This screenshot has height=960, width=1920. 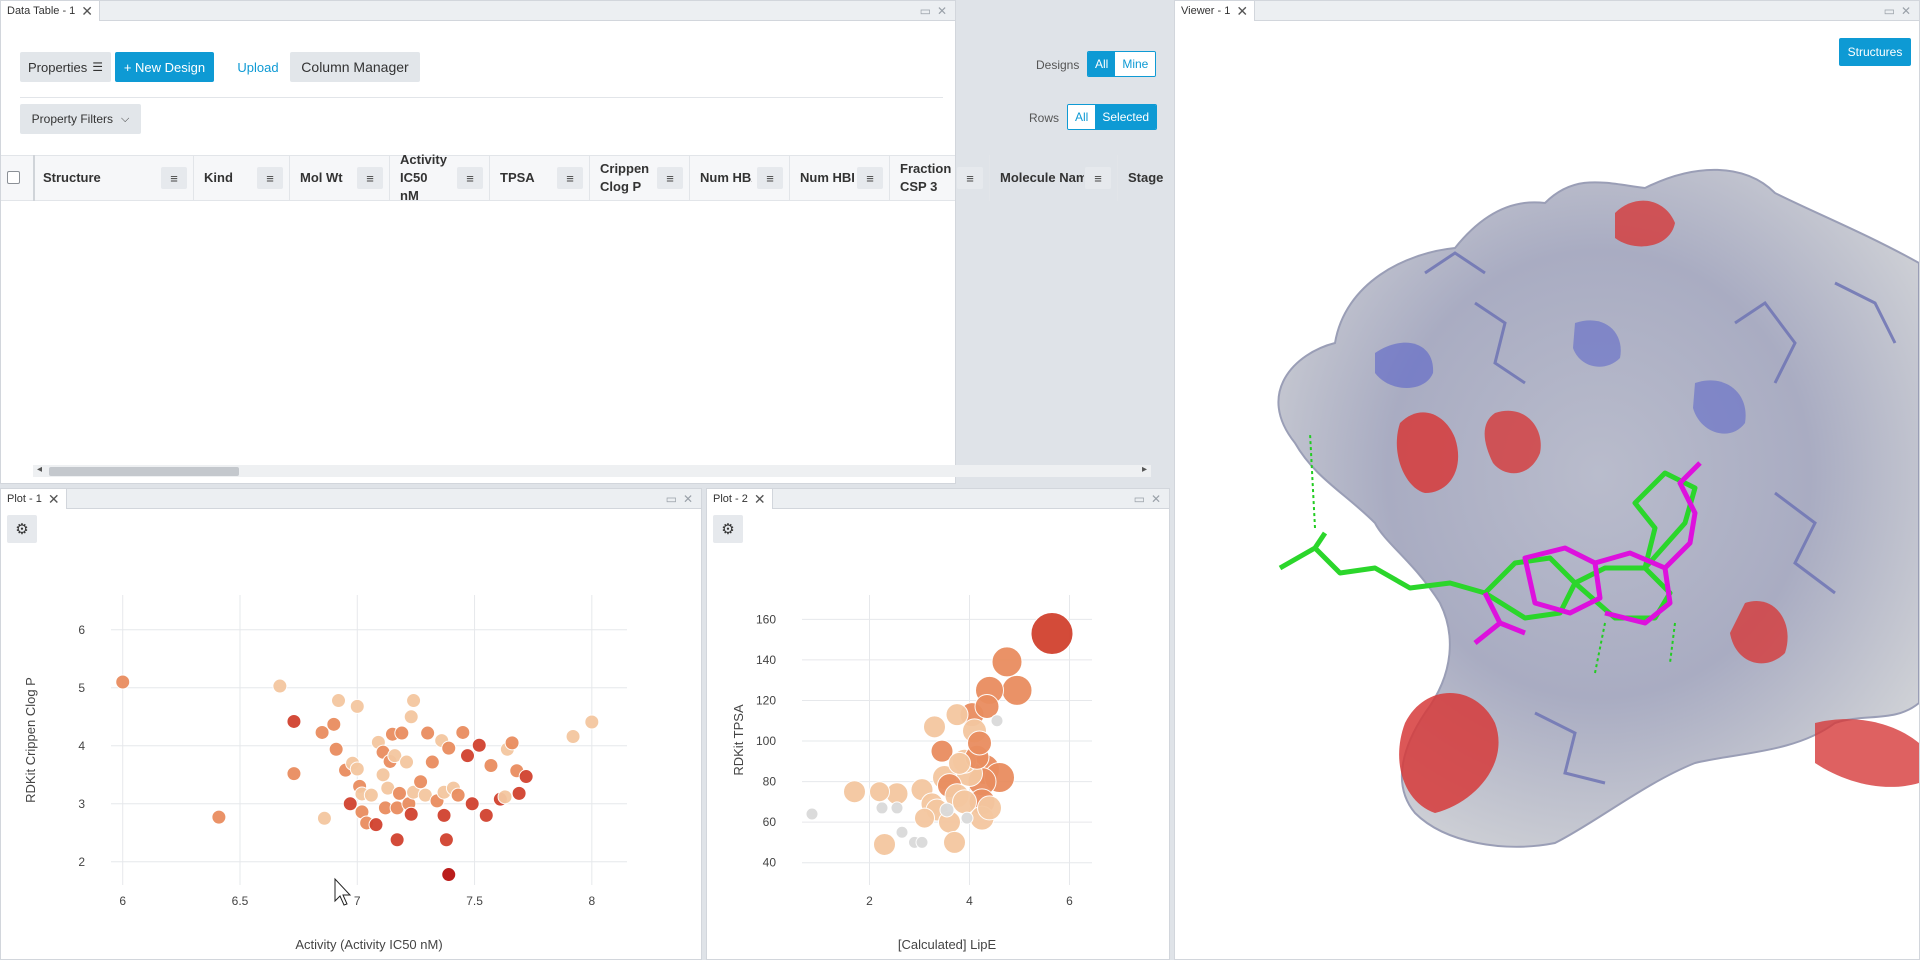 I want to click on column-header-label: Mol Wt, so click(x=321, y=177).